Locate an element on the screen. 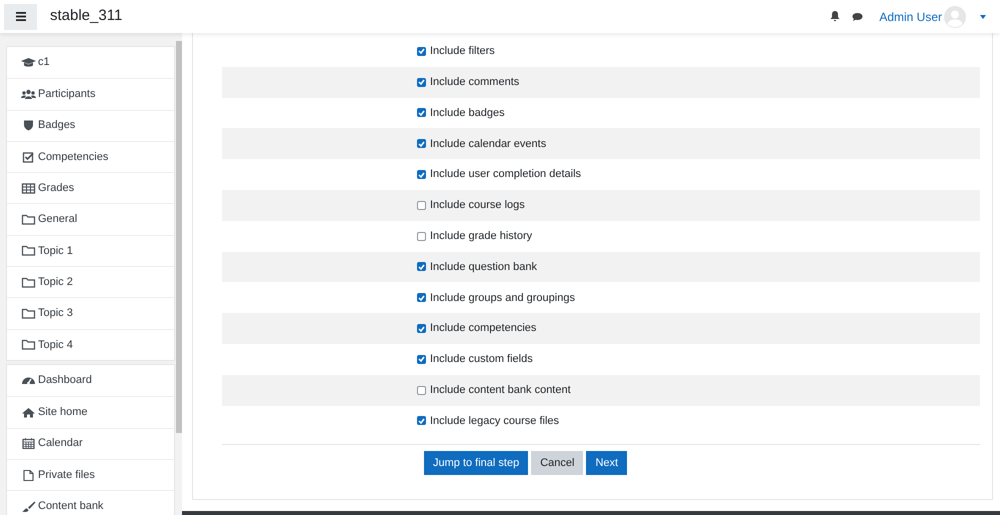 This screenshot has width=1000, height=515. shield-icon is located at coordinates (28, 126).